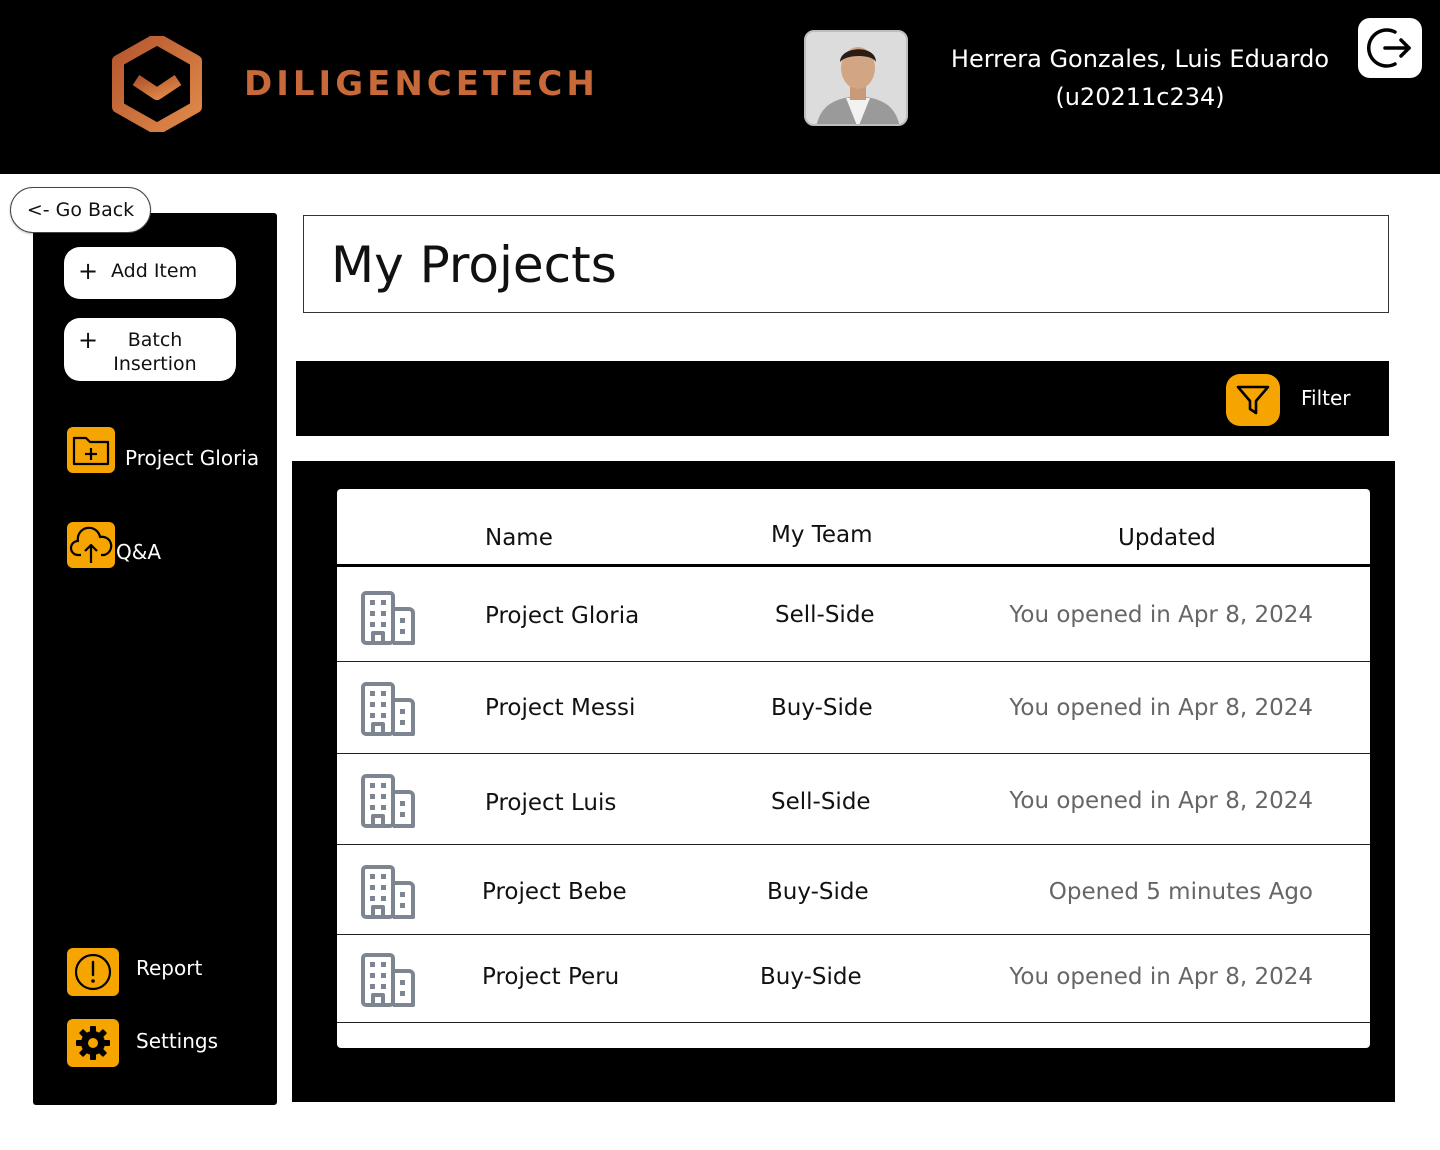  Describe the element at coordinates (519, 538) in the screenshot. I see `column-header-name: Name` at that location.